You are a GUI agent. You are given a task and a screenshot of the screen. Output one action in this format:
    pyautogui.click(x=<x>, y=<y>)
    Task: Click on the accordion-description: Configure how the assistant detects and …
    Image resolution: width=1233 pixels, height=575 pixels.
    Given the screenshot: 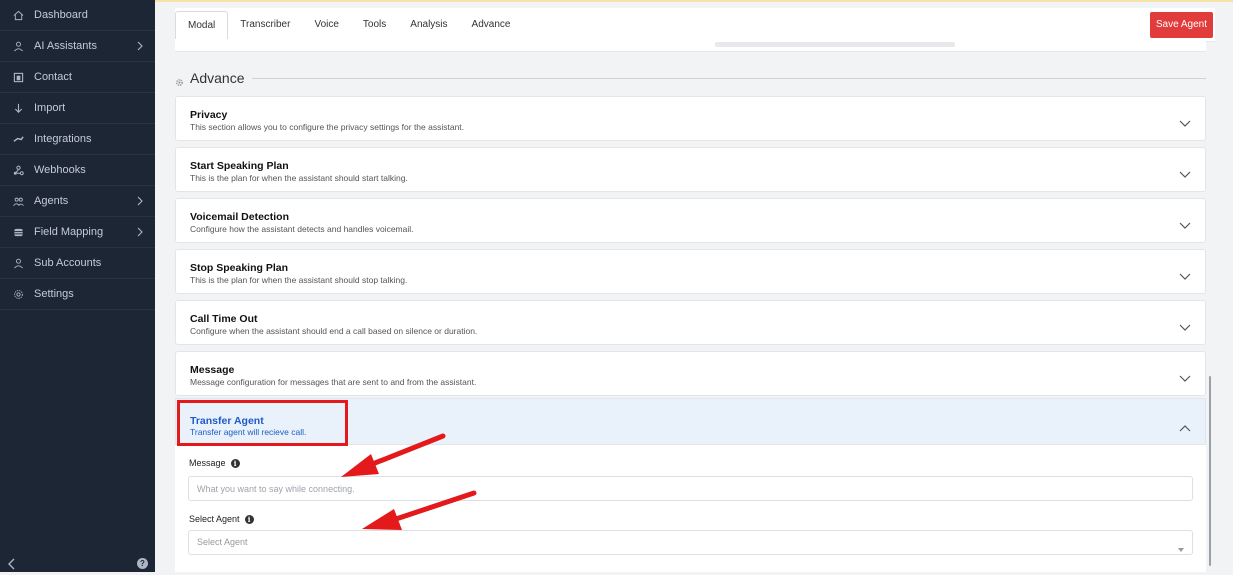 What is the action you would take?
    pyautogui.click(x=302, y=229)
    